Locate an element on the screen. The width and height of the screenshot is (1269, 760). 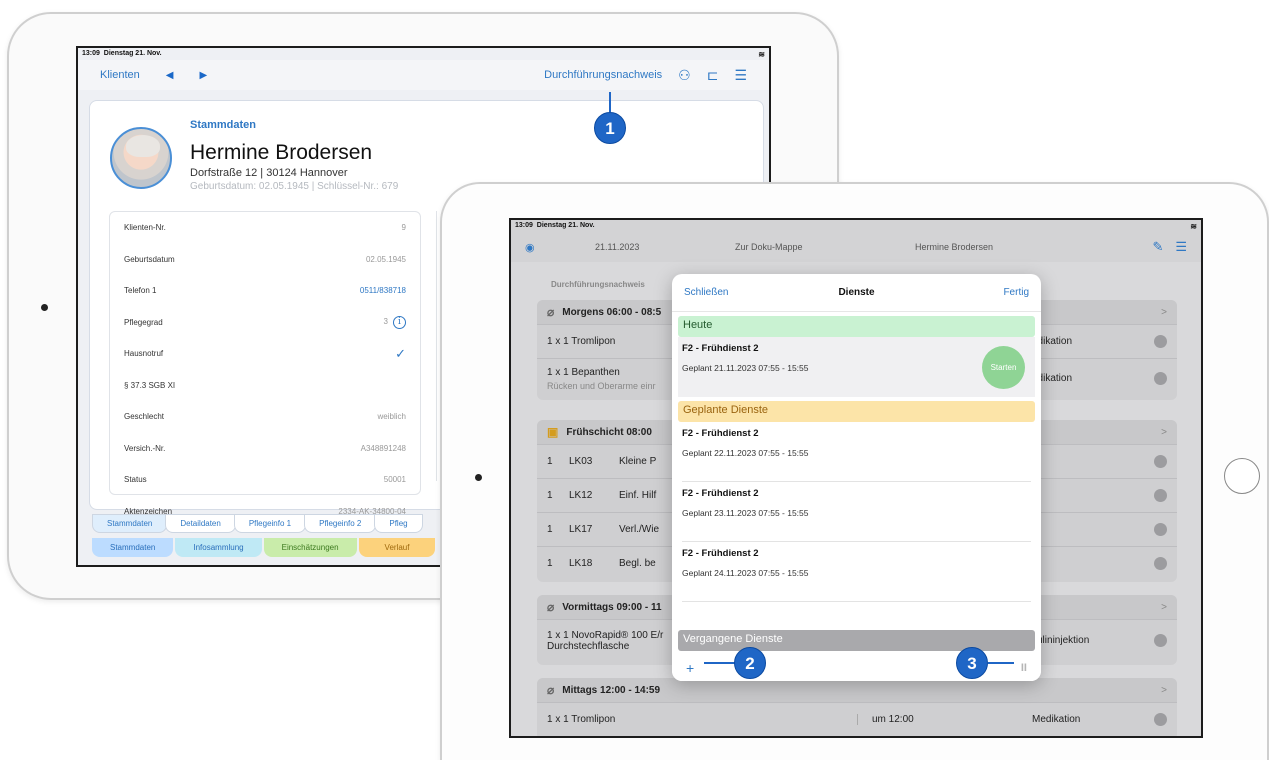
home-button is located at coordinates (1242, 476).